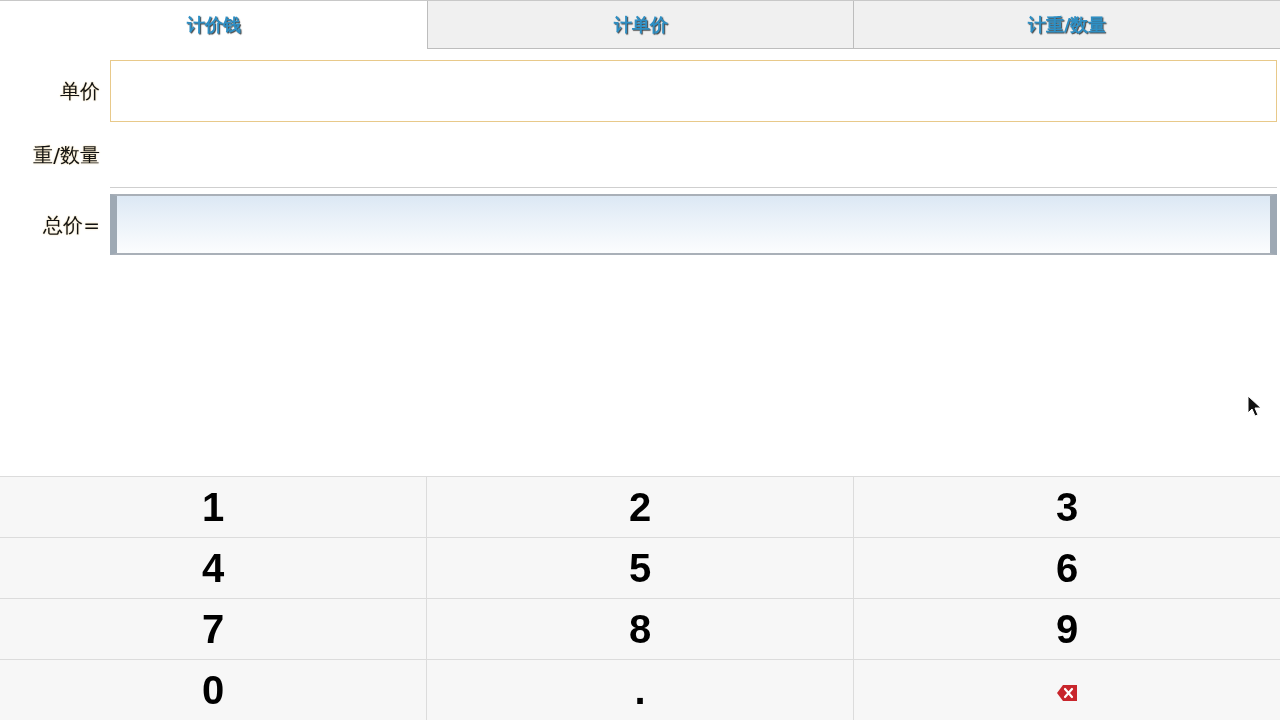 The image size is (1280, 720). What do you see at coordinates (213, 628) in the screenshot?
I see `keypad-key: 7` at bounding box center [213, 628].